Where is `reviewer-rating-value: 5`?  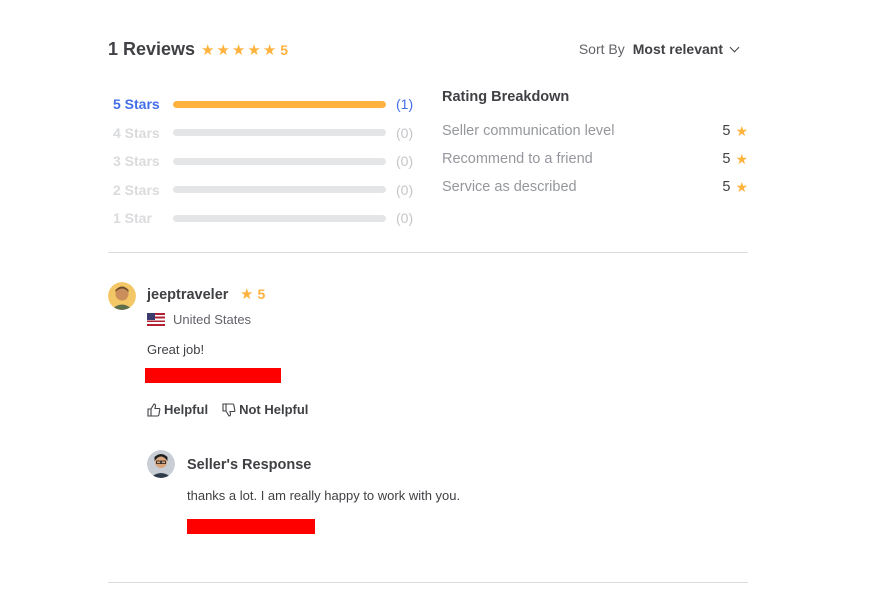 reviewer-rating-value: 5 is located at coordinates (261, 294).